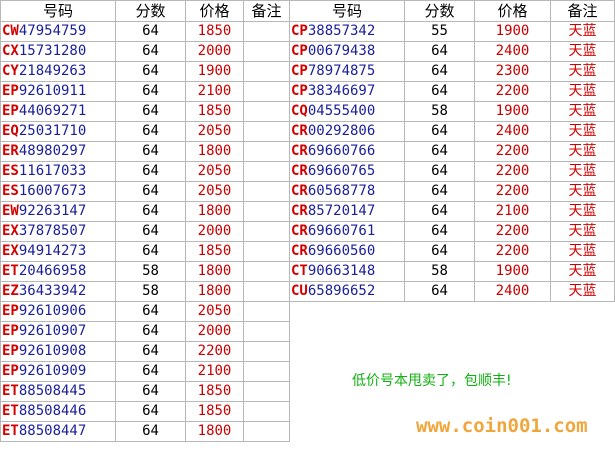 This screenshot has height=454, width=615. I want to click on number-digits: 92610909, so click(52, 371).